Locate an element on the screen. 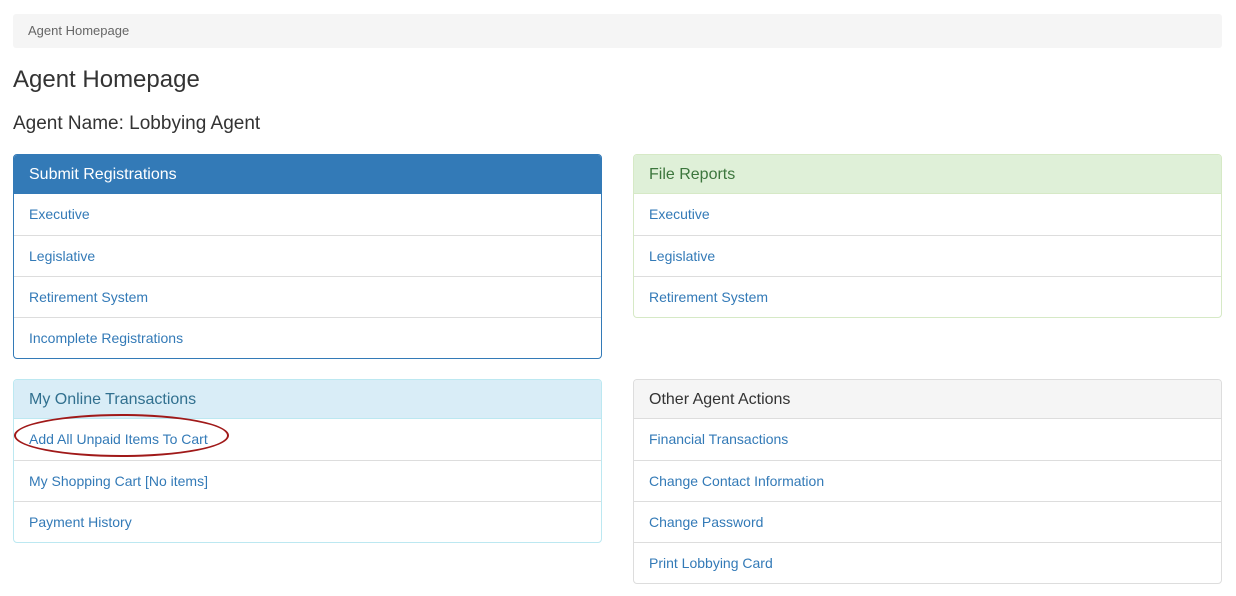 Image resolution: width=1236 pixels, height=596 pixels. change-contact-information-link: Change Contact Information is located at coordinates (927, 480).